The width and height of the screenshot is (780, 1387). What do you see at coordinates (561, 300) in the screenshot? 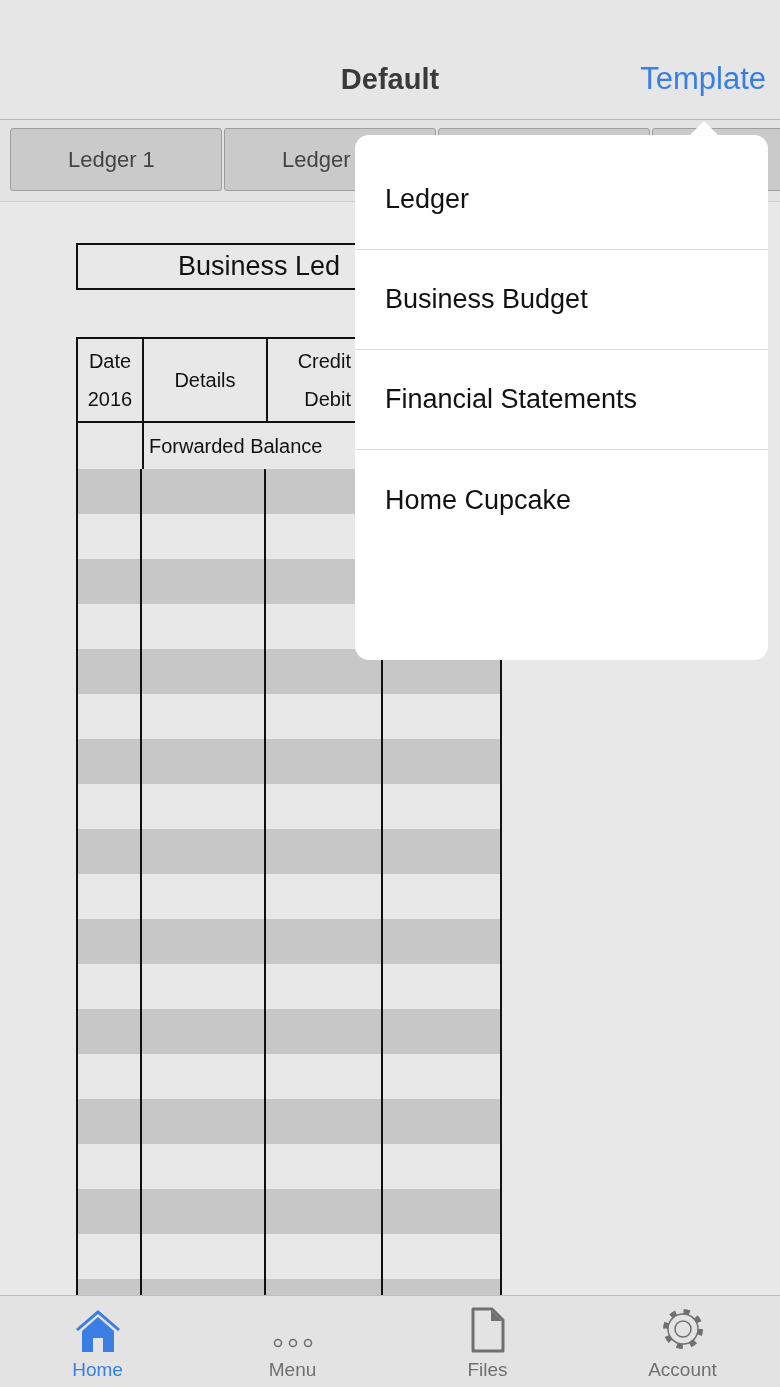
I see `template-option: Business Budget` at bounding box center [561, 300].